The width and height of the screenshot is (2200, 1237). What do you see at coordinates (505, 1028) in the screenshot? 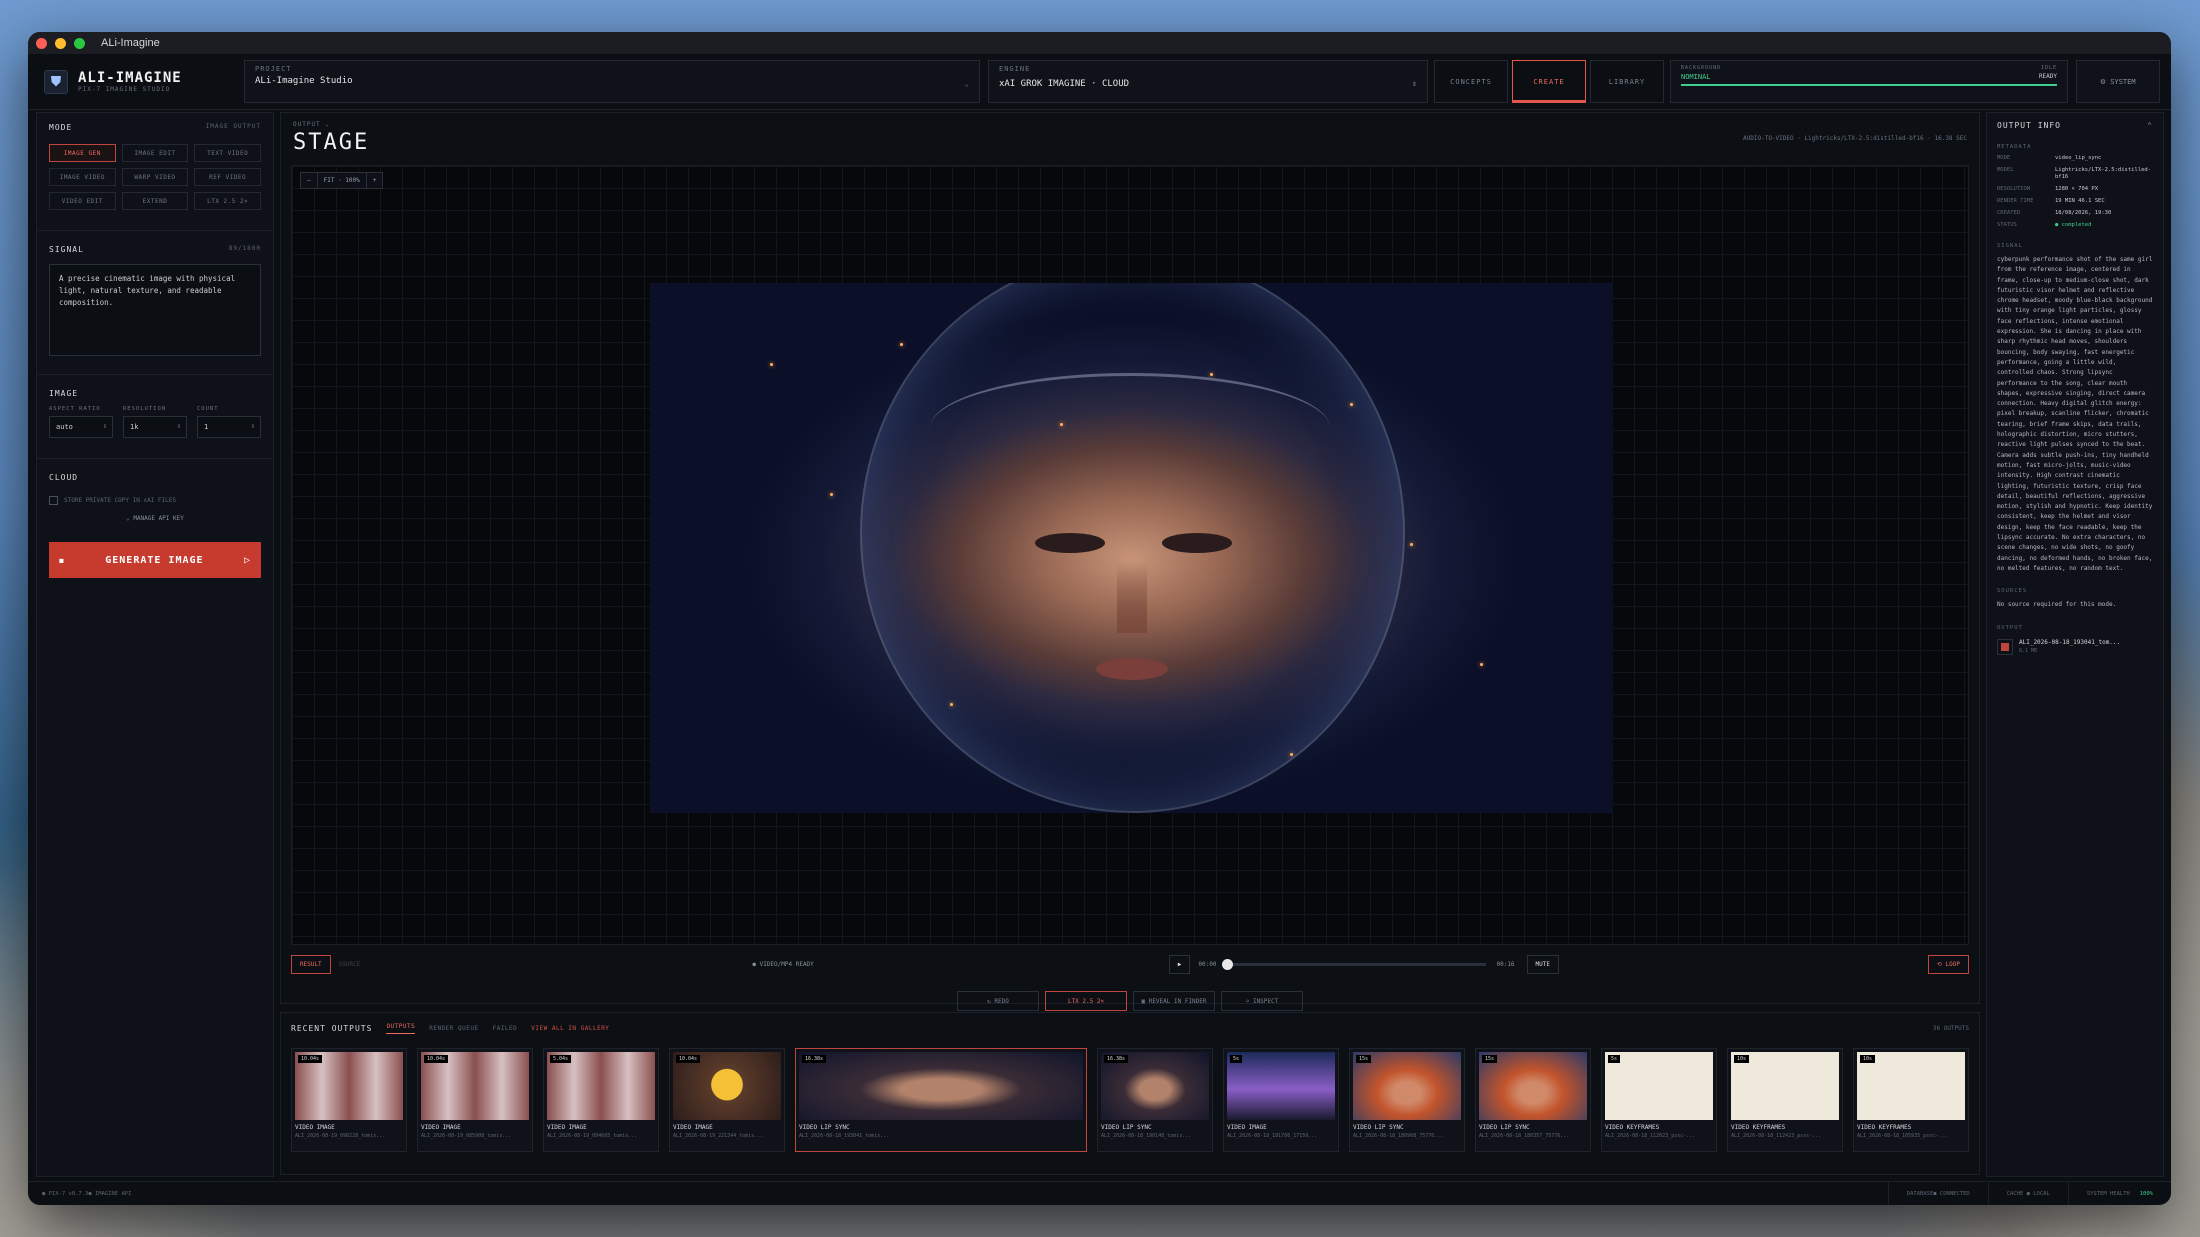
I see `tab-failed: FAILED` at bounding box center [505, 1028].